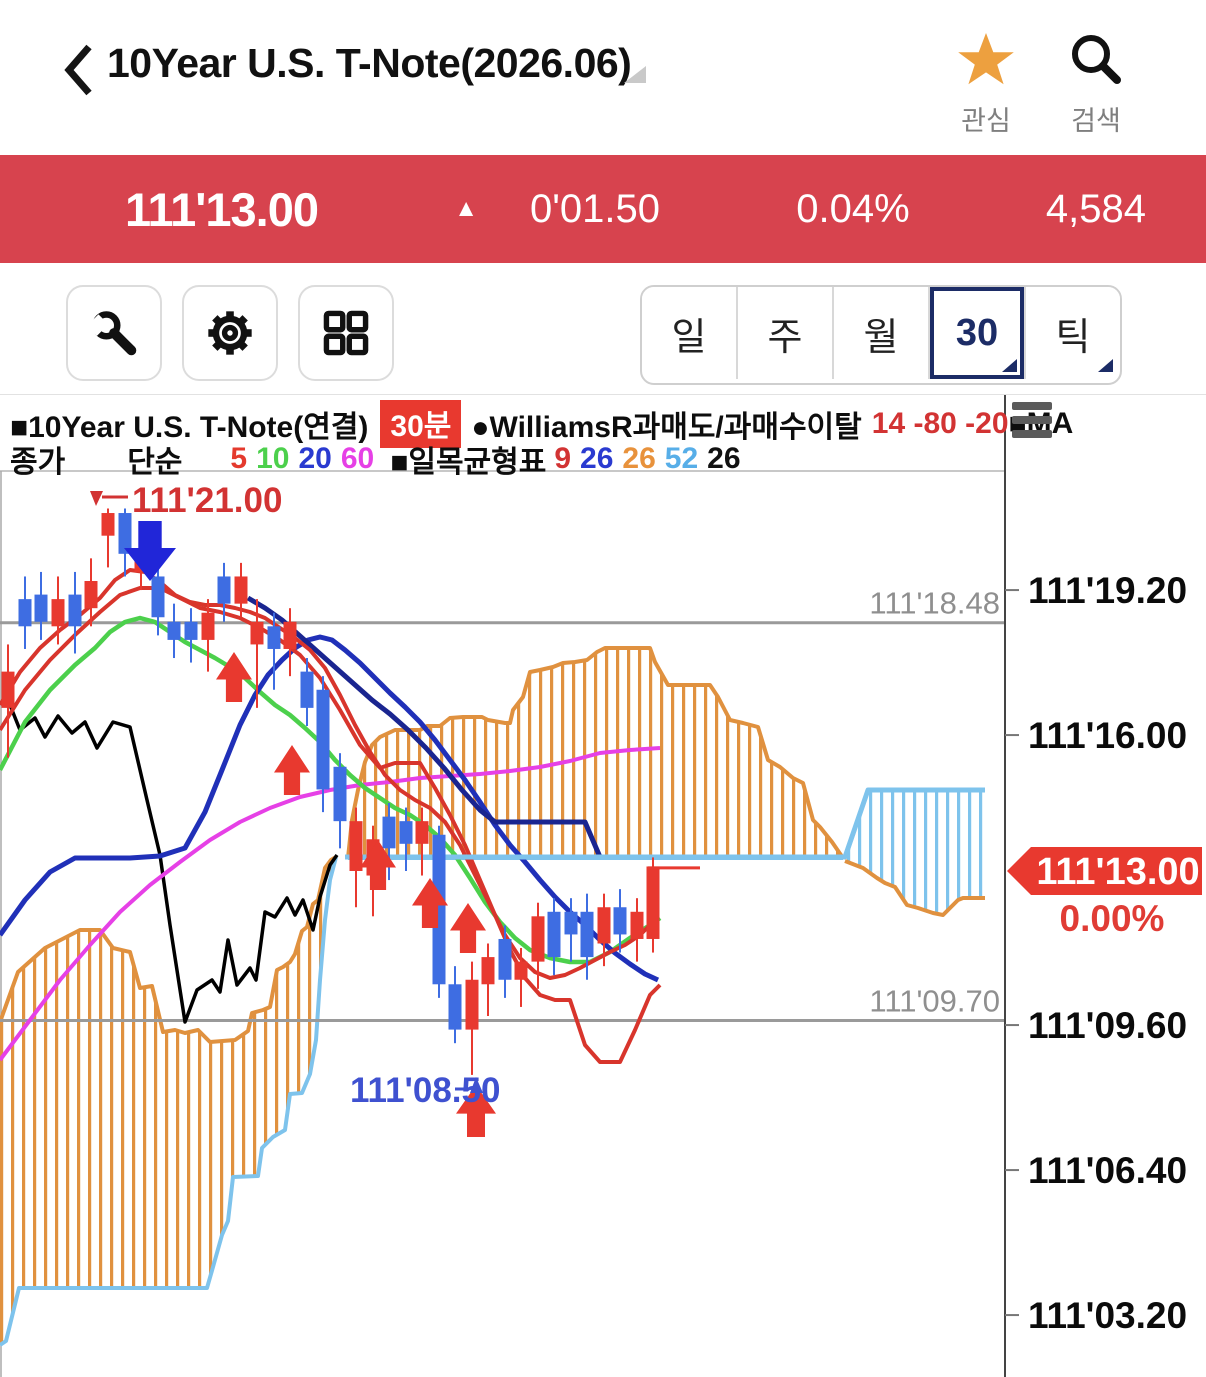 The width and height of the screenshot is (1206, 1377). What do you see at coordinates (603, 329) in the screenshot?
I see `chart-toolbar: 일 주 월 30 틱` at bounding box center [603, 329].